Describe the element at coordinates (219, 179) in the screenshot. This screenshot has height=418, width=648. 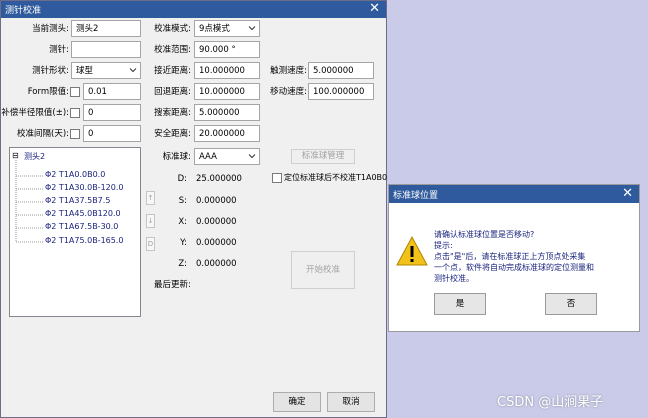
I see `coord-value-d: 25.000000` at that location.